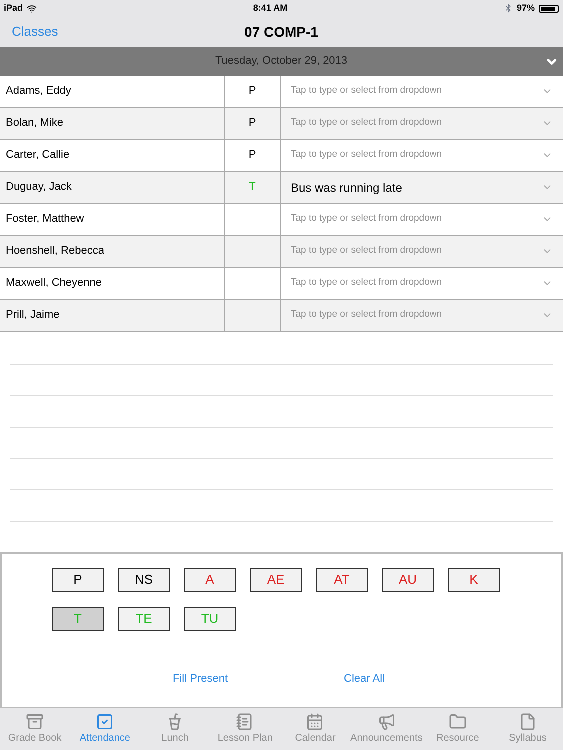  I want to click on tab-bar-item: Lesson Plan, so click(245, 729).